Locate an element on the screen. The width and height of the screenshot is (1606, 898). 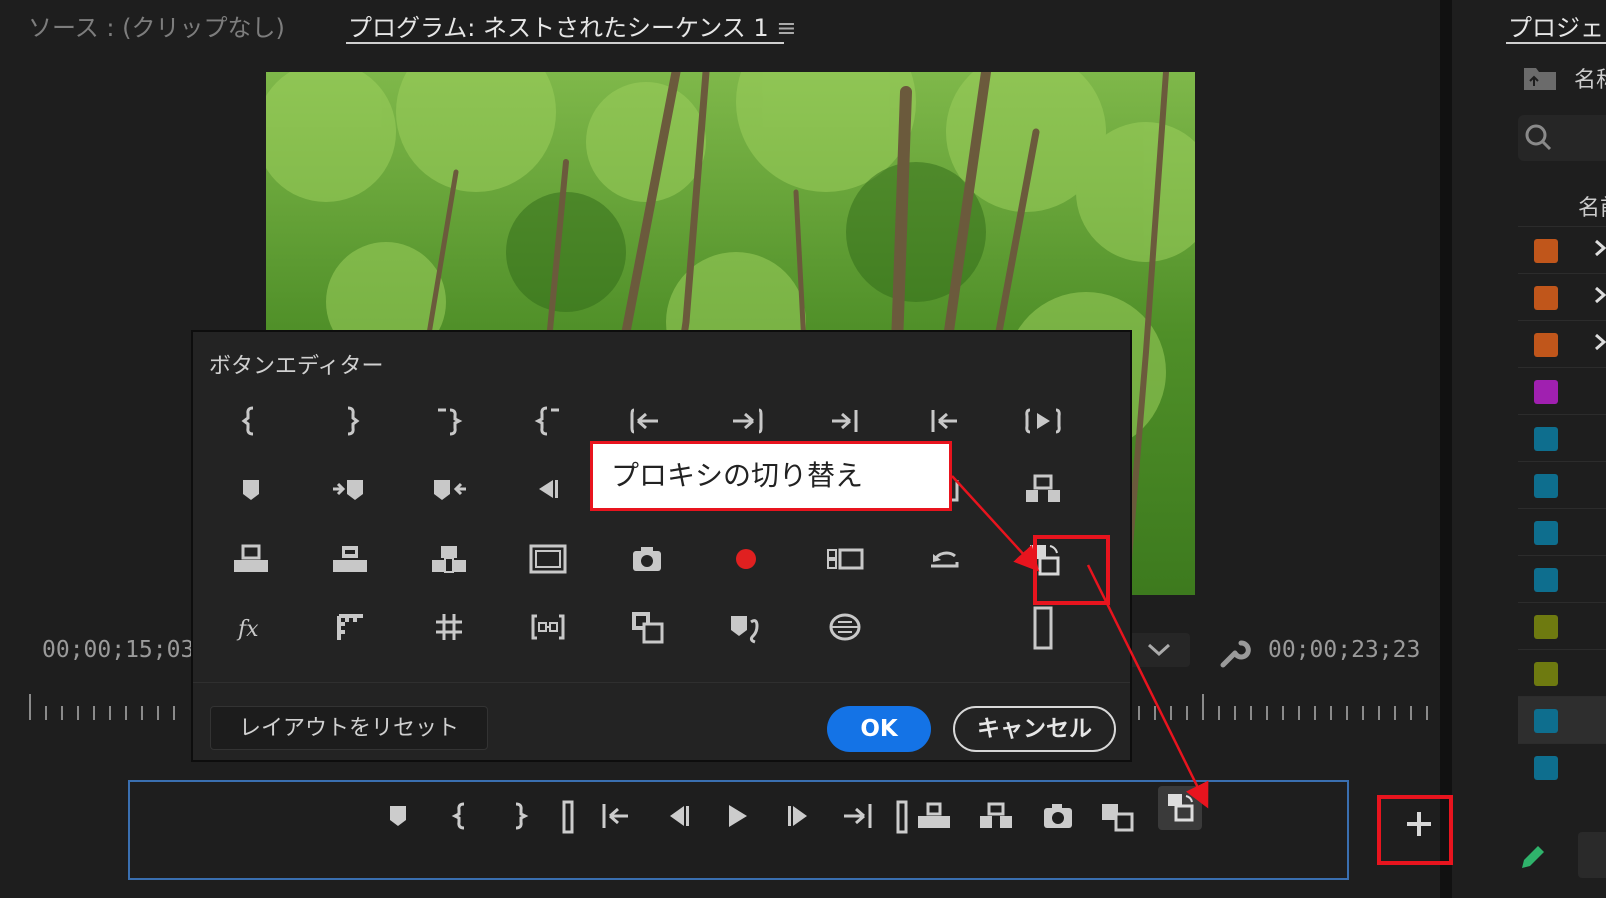
comparison-view-icon is located at coordinates (350, 627).